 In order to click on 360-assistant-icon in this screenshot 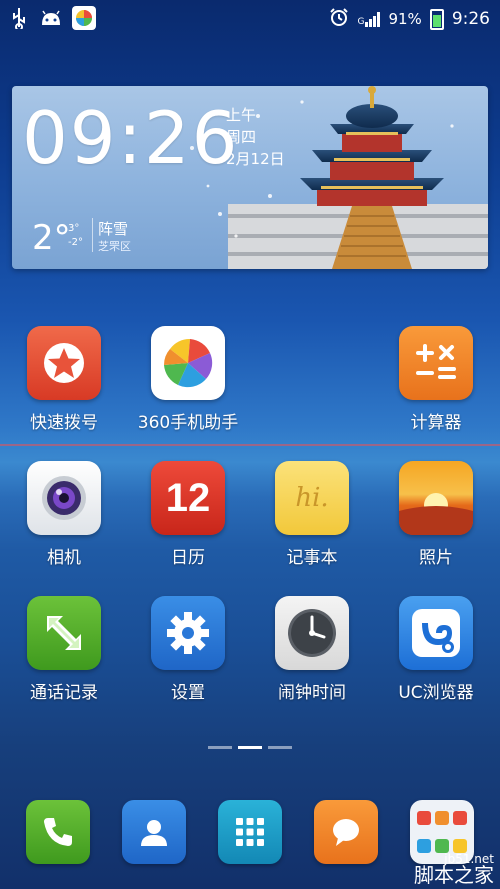, I will do `click(188, 363)`.